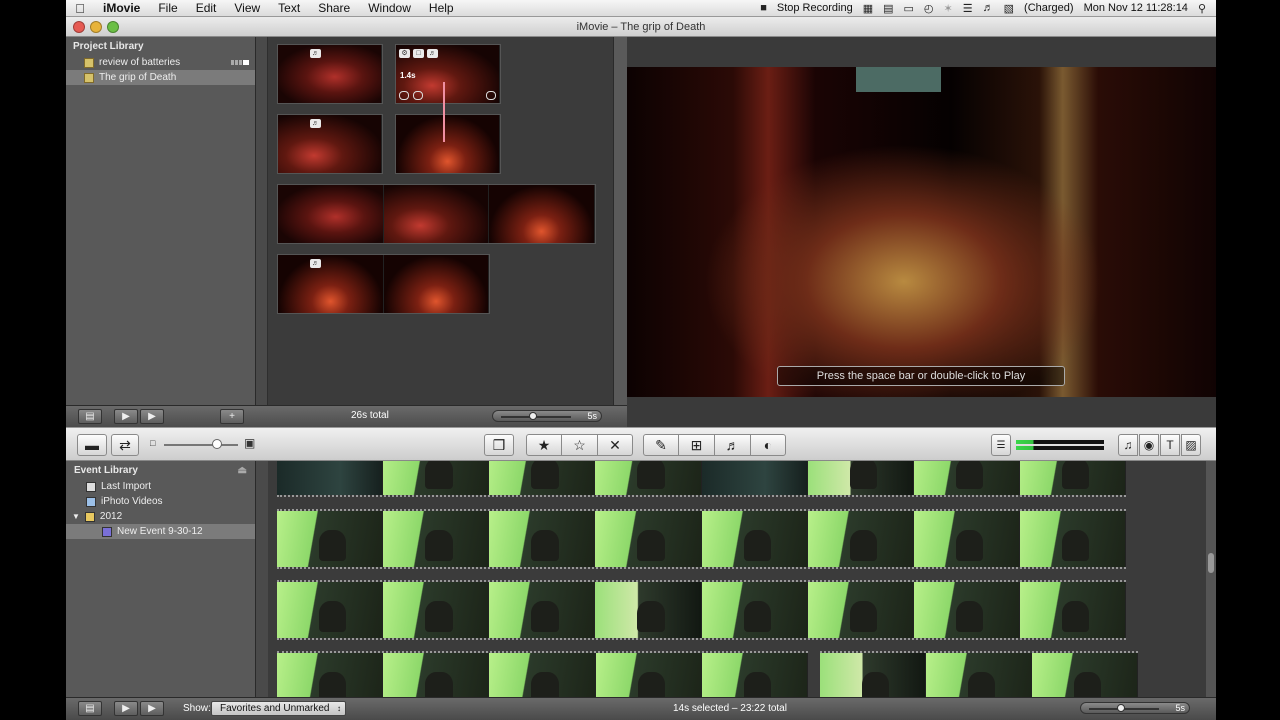 The height and width of the screenshot is (720, 1280). Describe the element at coordinates (661, 445) in the screenshot. I see `keyword-tool-button: ✎` at that location.